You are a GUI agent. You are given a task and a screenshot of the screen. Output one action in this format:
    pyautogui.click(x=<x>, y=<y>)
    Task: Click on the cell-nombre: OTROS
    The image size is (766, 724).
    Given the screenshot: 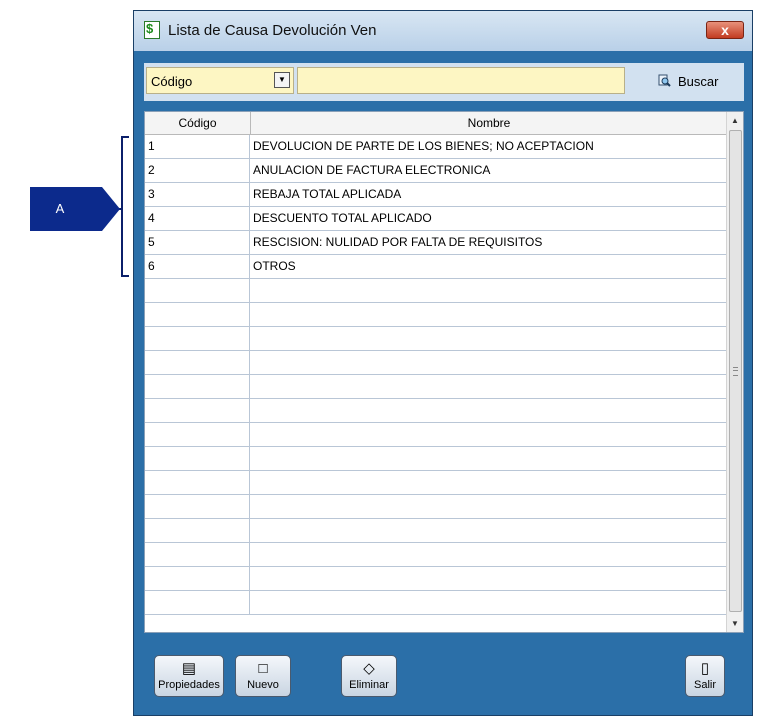 What is the action you would take?
    pyautogui.click(x=274, y=266)
    